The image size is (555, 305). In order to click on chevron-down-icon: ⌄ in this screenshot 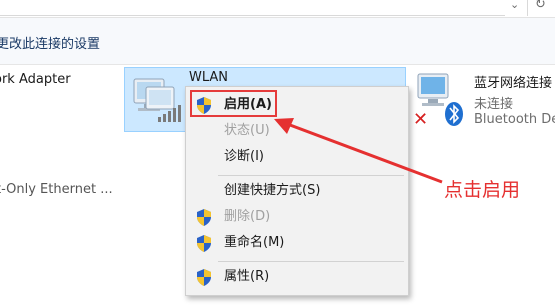, I will do `click(514, 5)`.